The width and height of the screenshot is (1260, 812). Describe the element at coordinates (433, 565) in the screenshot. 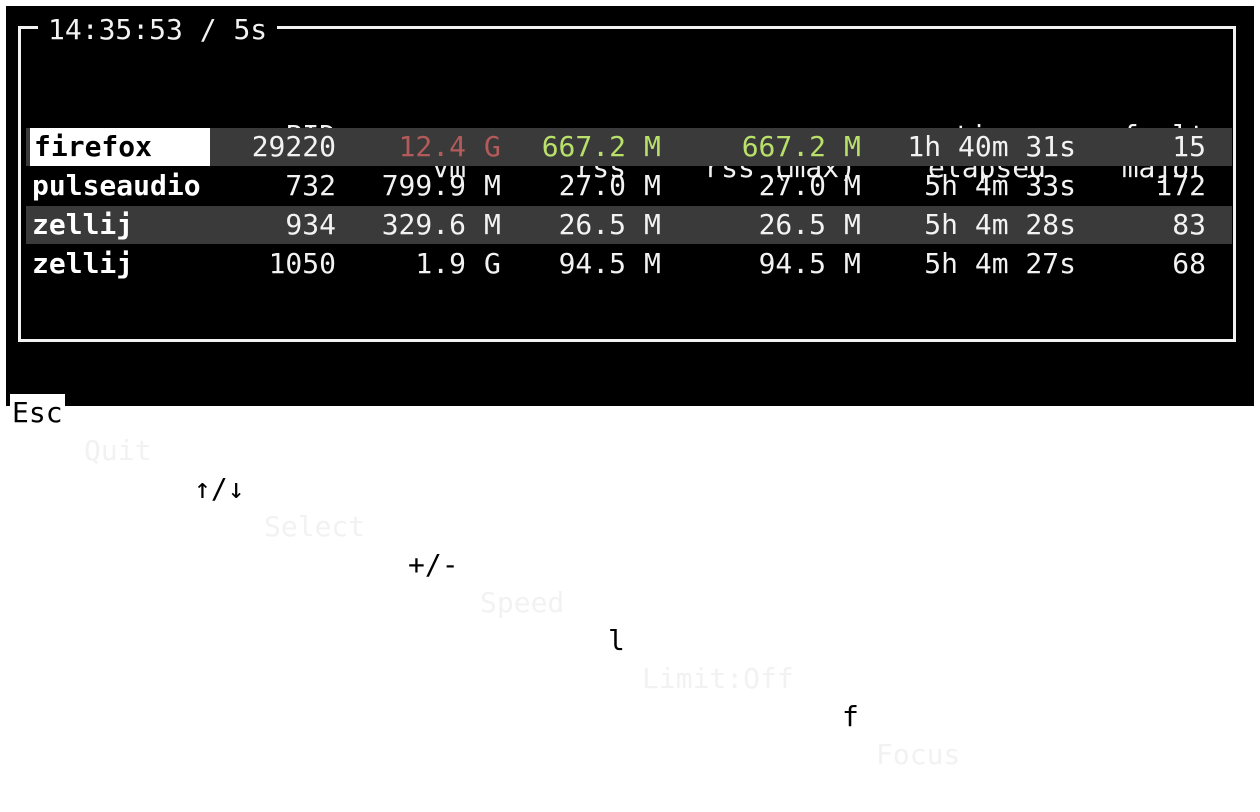

I see `speed-key: +/-` at that location.